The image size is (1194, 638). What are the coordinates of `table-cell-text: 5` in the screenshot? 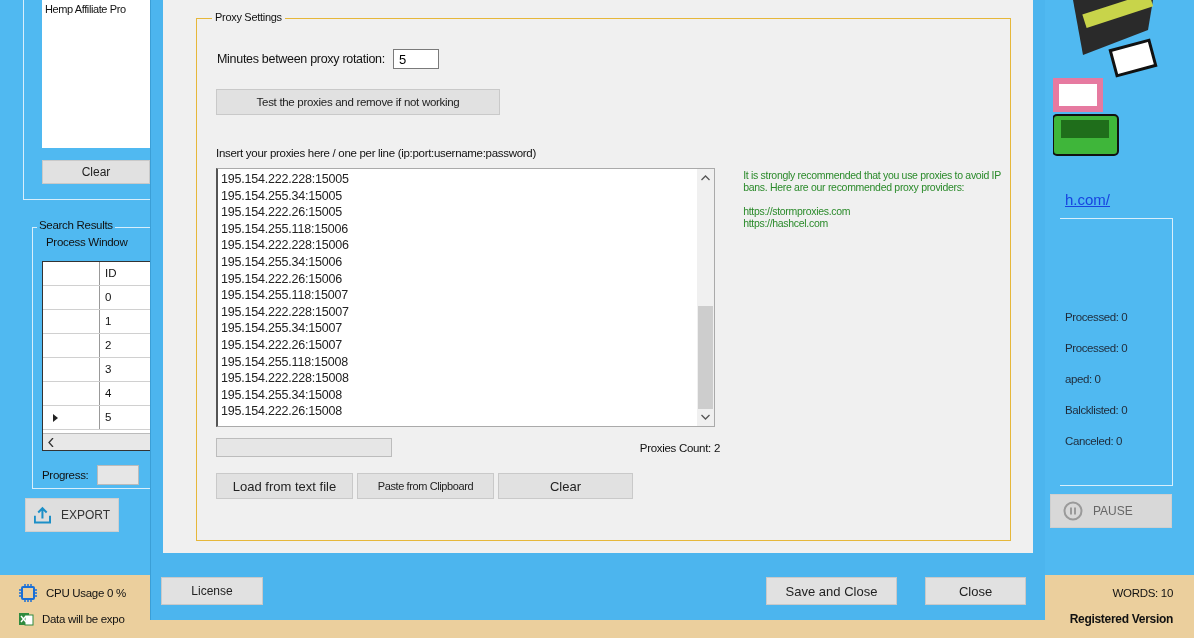 It's located at (108, 417).